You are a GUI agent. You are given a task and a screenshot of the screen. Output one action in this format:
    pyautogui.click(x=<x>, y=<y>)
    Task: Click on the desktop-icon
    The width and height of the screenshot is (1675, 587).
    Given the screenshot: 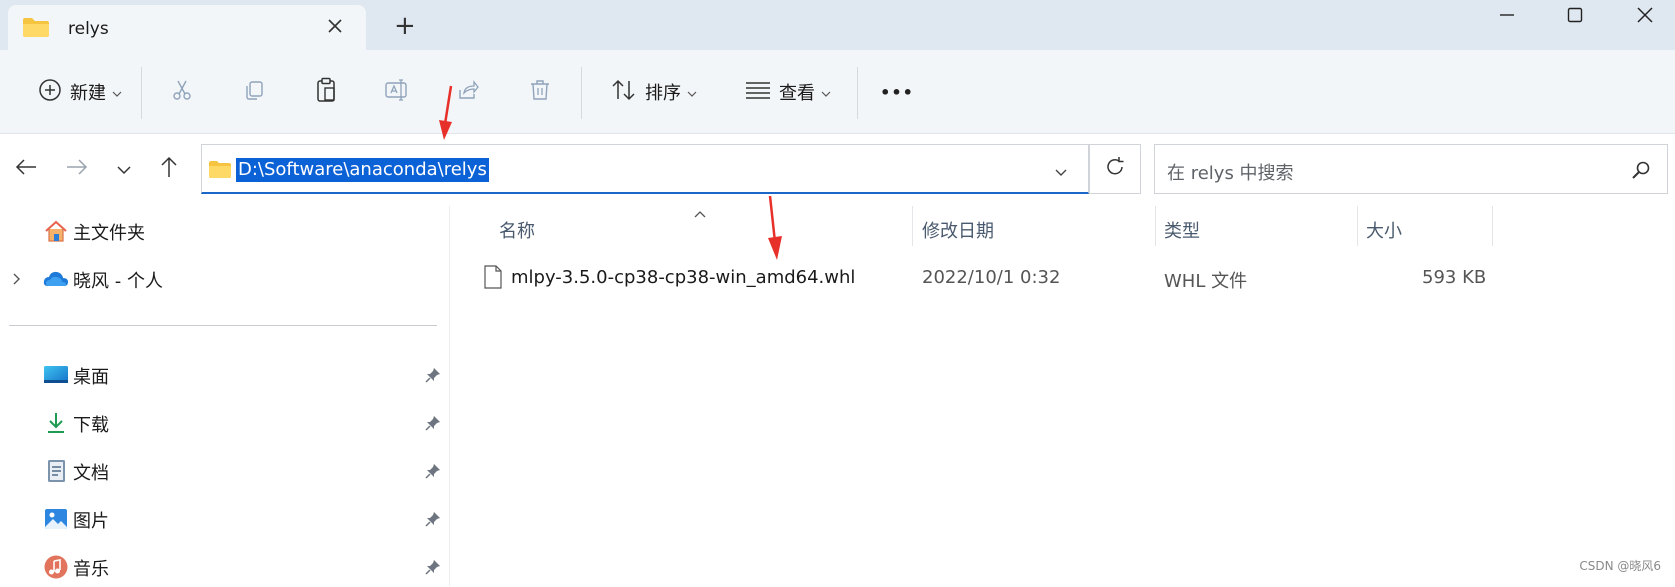 What is the action you would take?
    pyautogui.click(x=56, y=375)
    